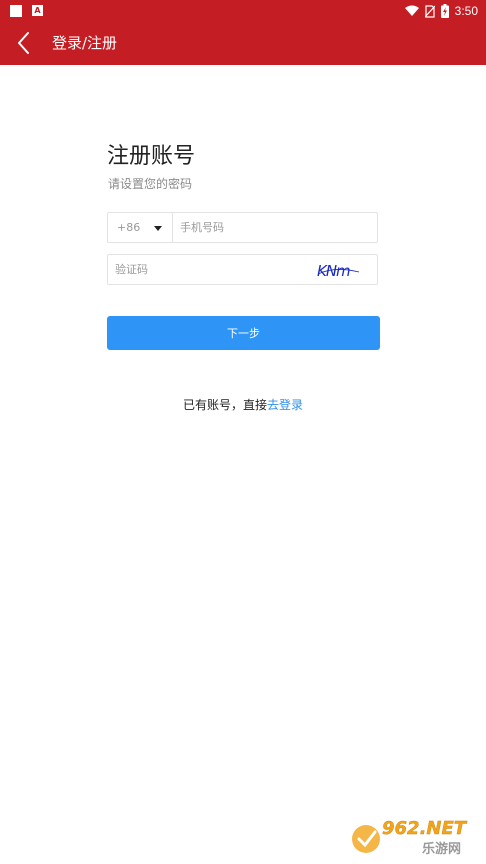 Image resolution: width=486 pixels, height=864 pixels. Describe the element at coordinates (429, 11) in the screenshot. I see `no-sim-icon` at that location.